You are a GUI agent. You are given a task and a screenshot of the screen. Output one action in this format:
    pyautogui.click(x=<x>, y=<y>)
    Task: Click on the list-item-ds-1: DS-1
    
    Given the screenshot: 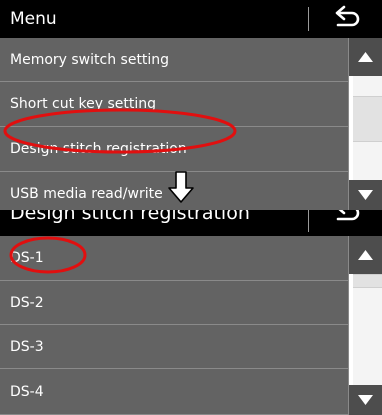 What is the action you would take?
    pyautogui.click(x=174, y=258)
    